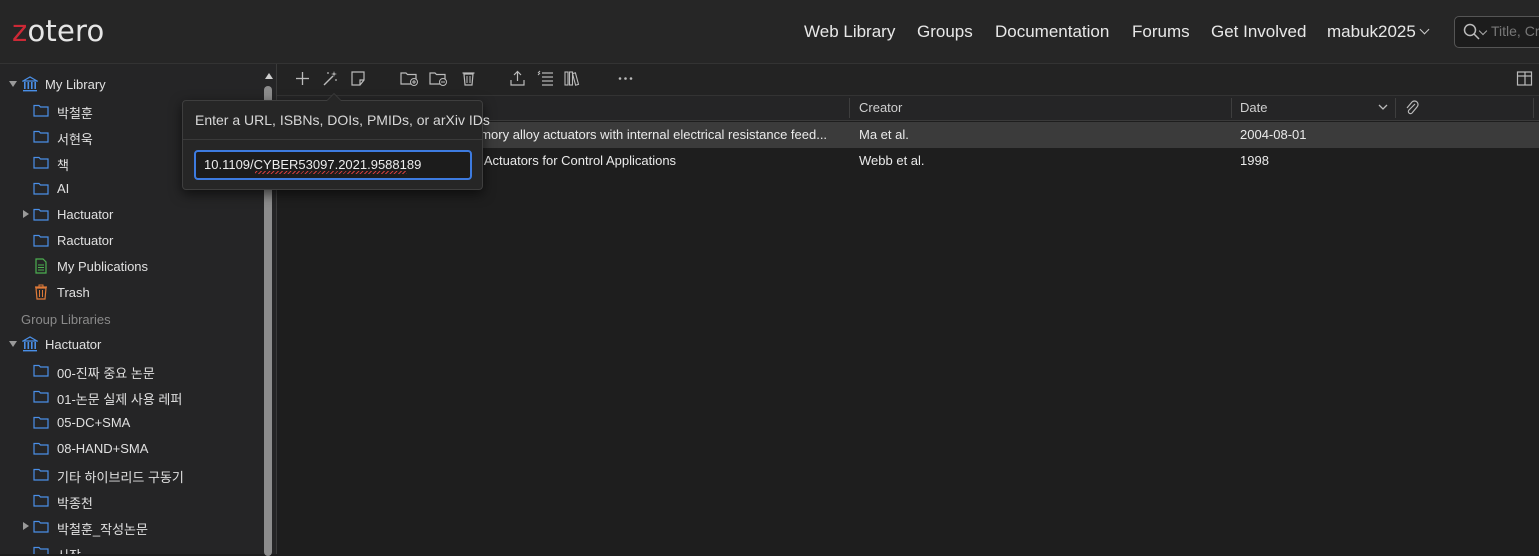 The width and height of the screenshot is (1539, 556). I want to click on more-options-icon, so click(625, 78).